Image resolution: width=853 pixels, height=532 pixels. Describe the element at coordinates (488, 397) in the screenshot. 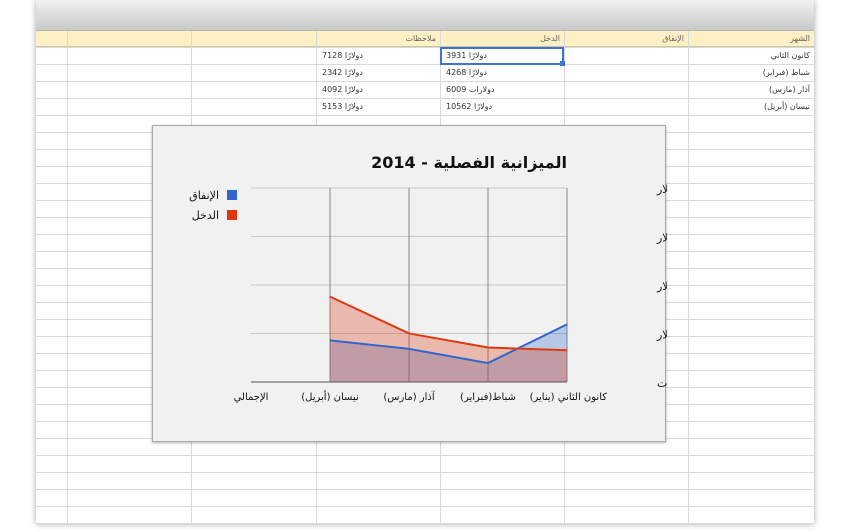

I see `x-tick-label: شباط(فبراير)` at that location.